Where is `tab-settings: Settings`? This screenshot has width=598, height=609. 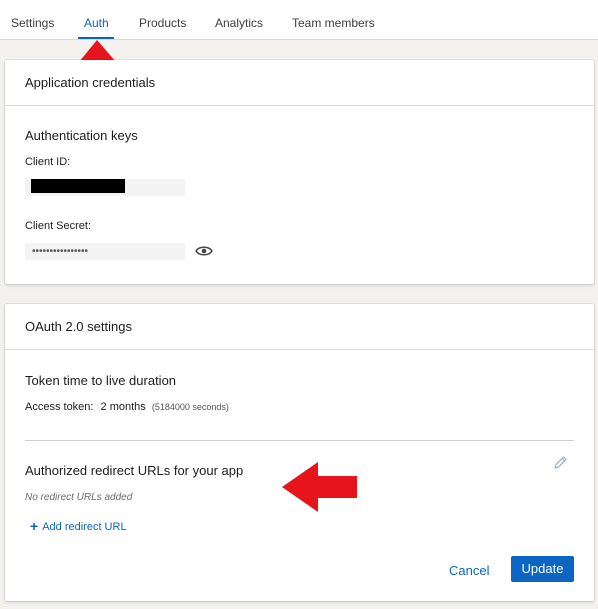
tab-settings: Settings is located at coordinates (32, 20).